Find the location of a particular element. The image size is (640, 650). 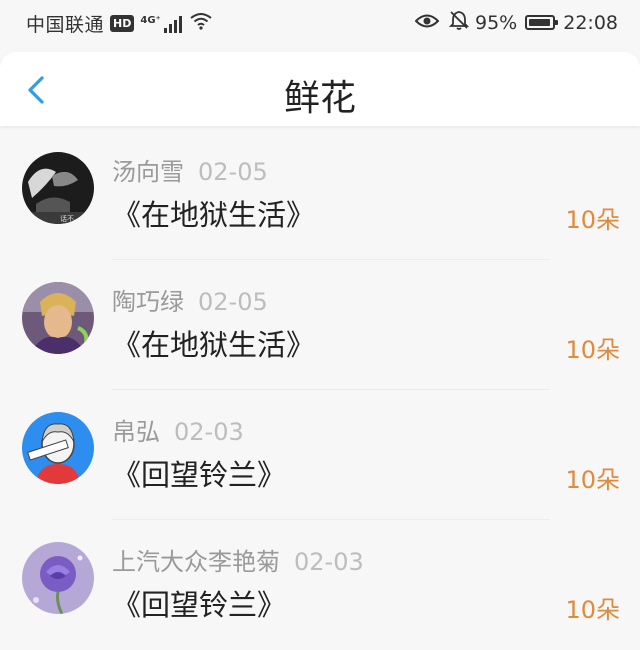

battery-icon is located at coordinates (542, 22).